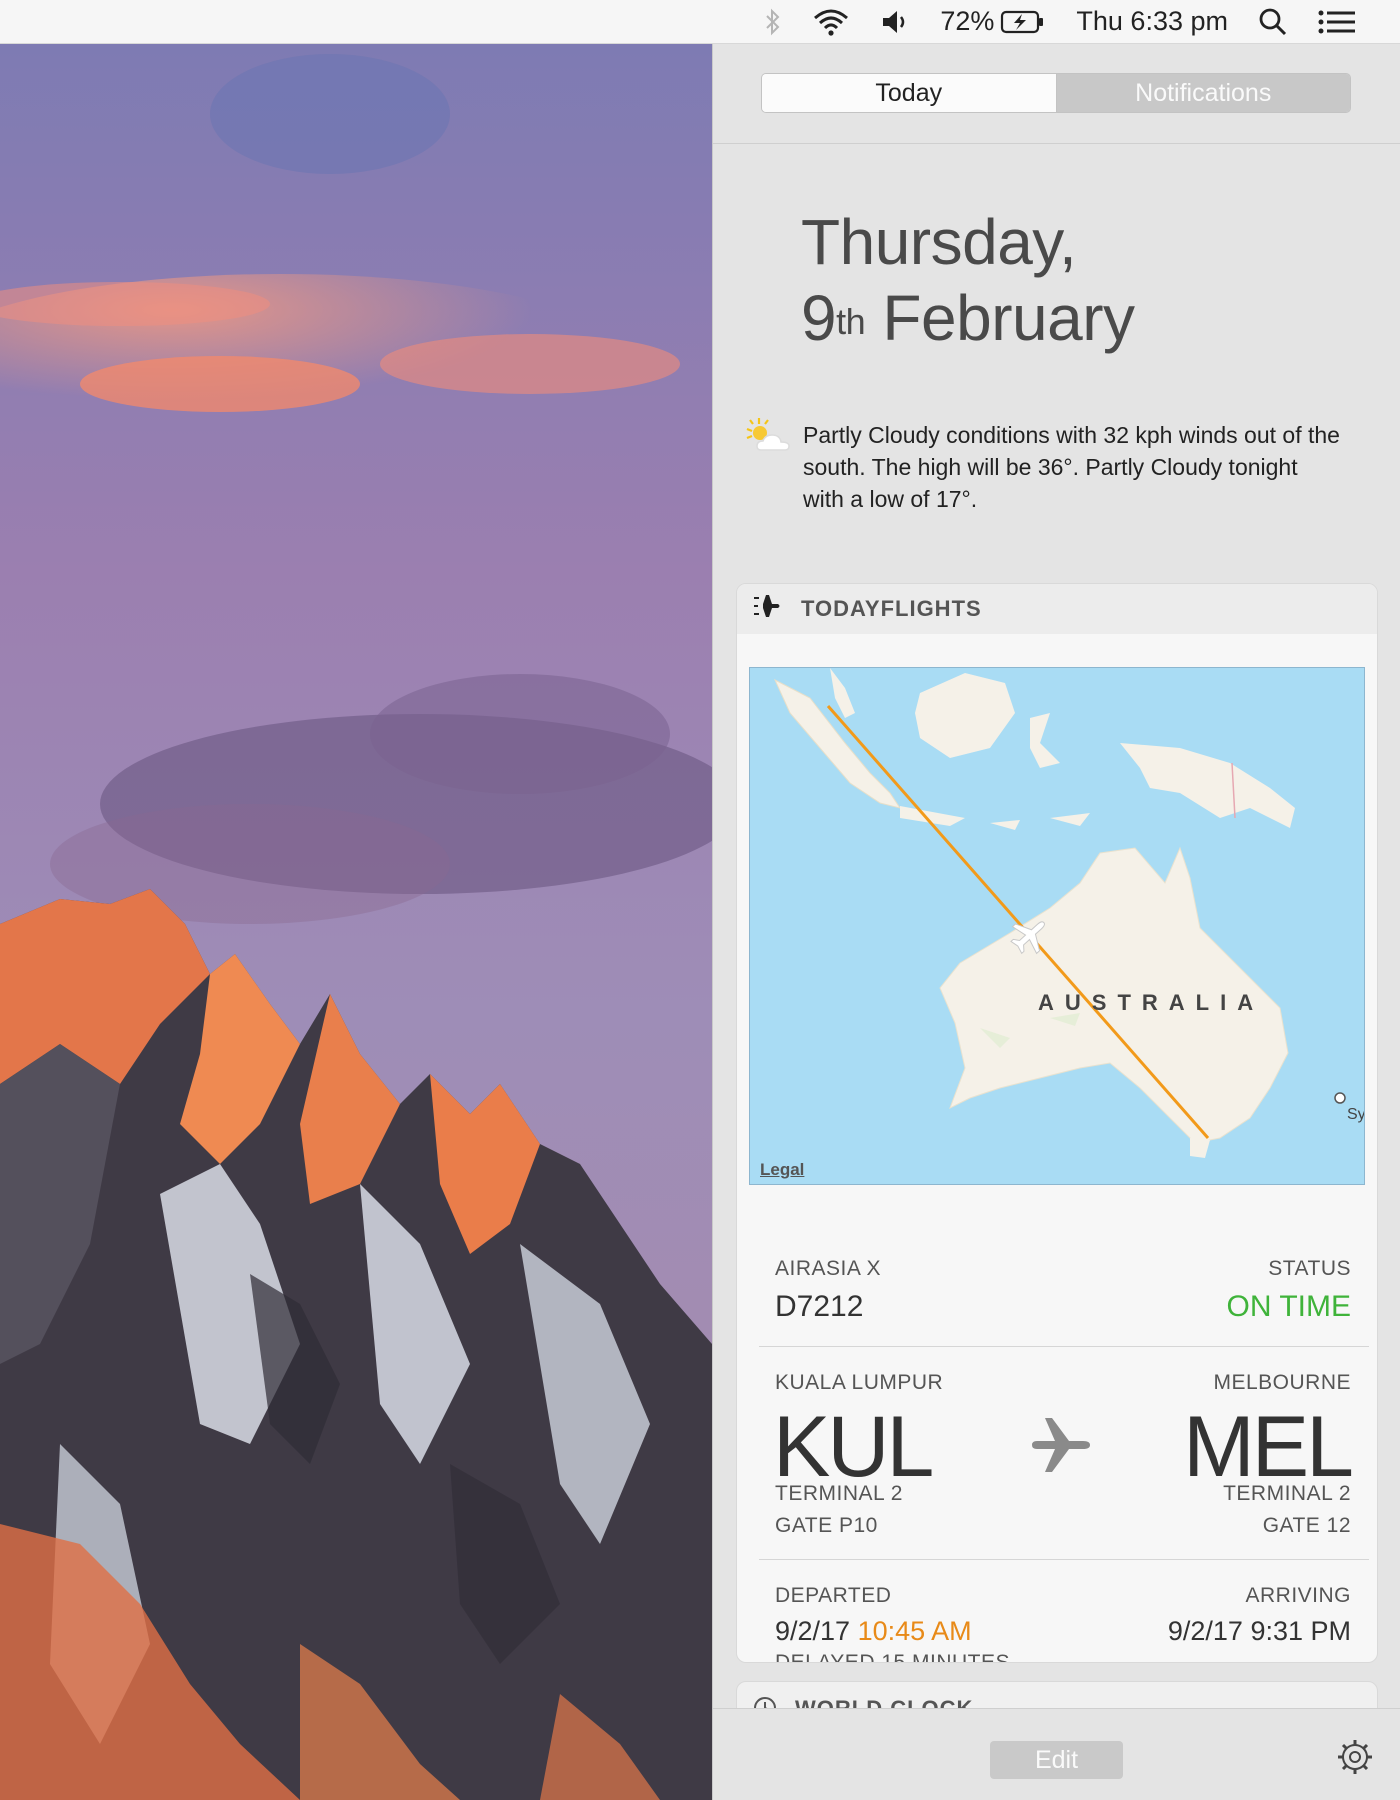 The height and width of the screenshot is (1800, 1400). What do you see at coordinates (1288, 1306) in the screenshot?
I see `status-badge: ON TIME` at bounding box center [1288, 1306].